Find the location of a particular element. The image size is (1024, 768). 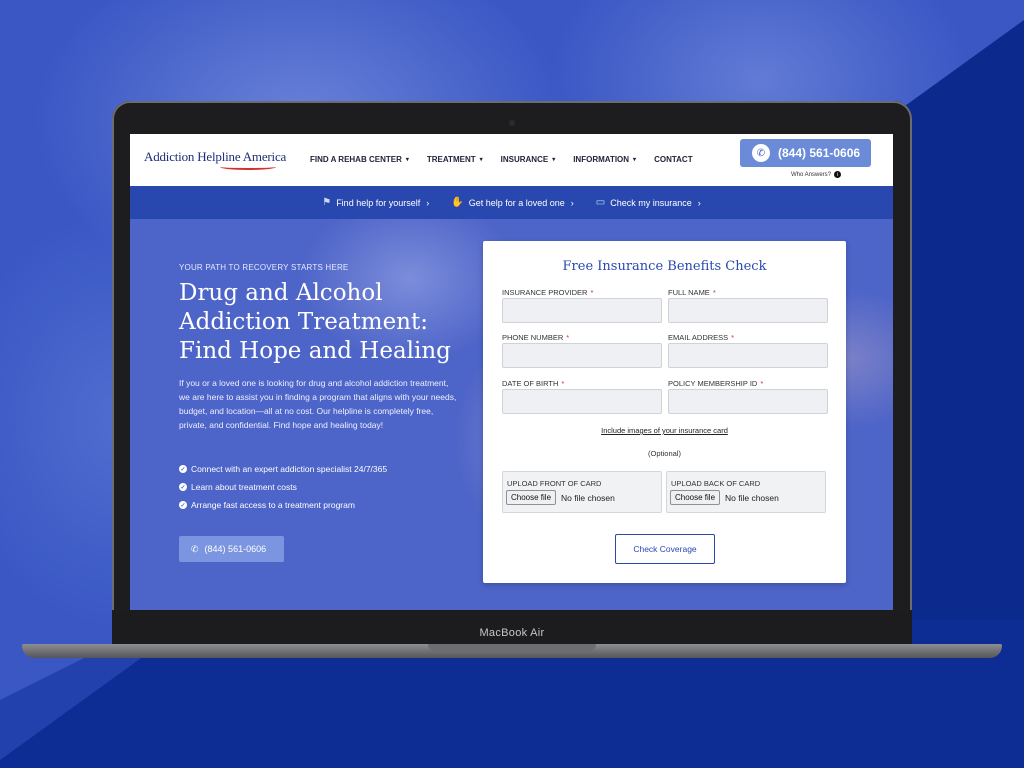

subnav-find-help-yourself: ⚑ Find help for yourself › is located at coordinates (375, 202).